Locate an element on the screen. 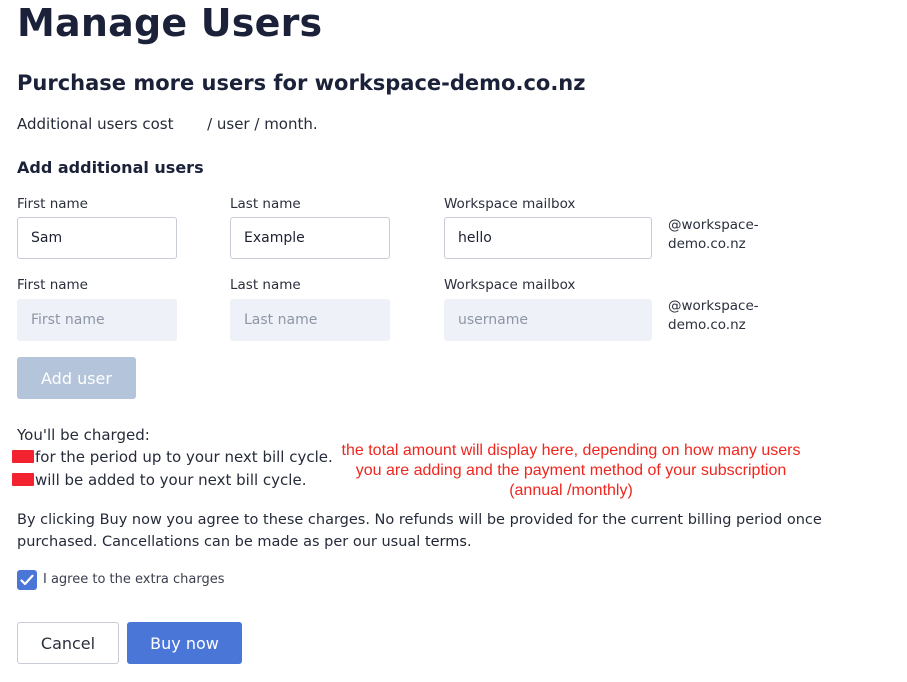 Image resolution: width=907 pixels, height=682 pixels. cost-prefix: Additional users cost is located at coordinates (95, 124).